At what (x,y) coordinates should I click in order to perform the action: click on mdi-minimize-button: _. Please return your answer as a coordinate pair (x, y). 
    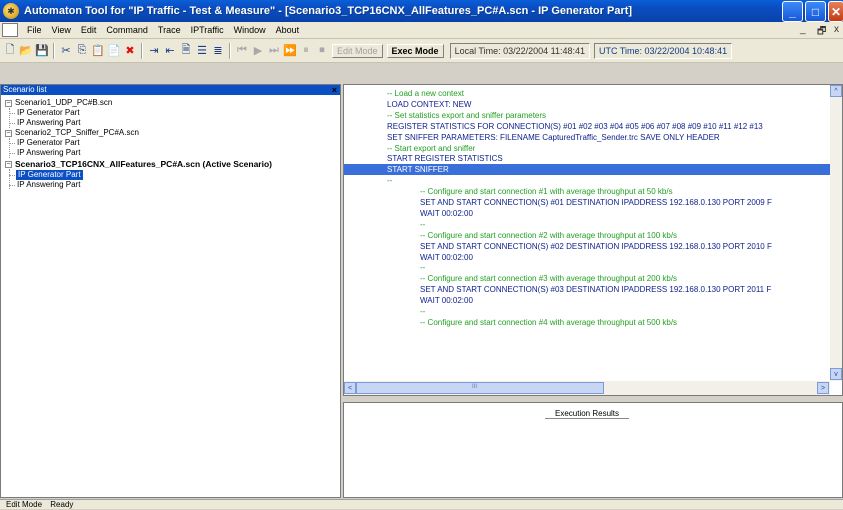
    Looking at the image, I should click on (803, 29).